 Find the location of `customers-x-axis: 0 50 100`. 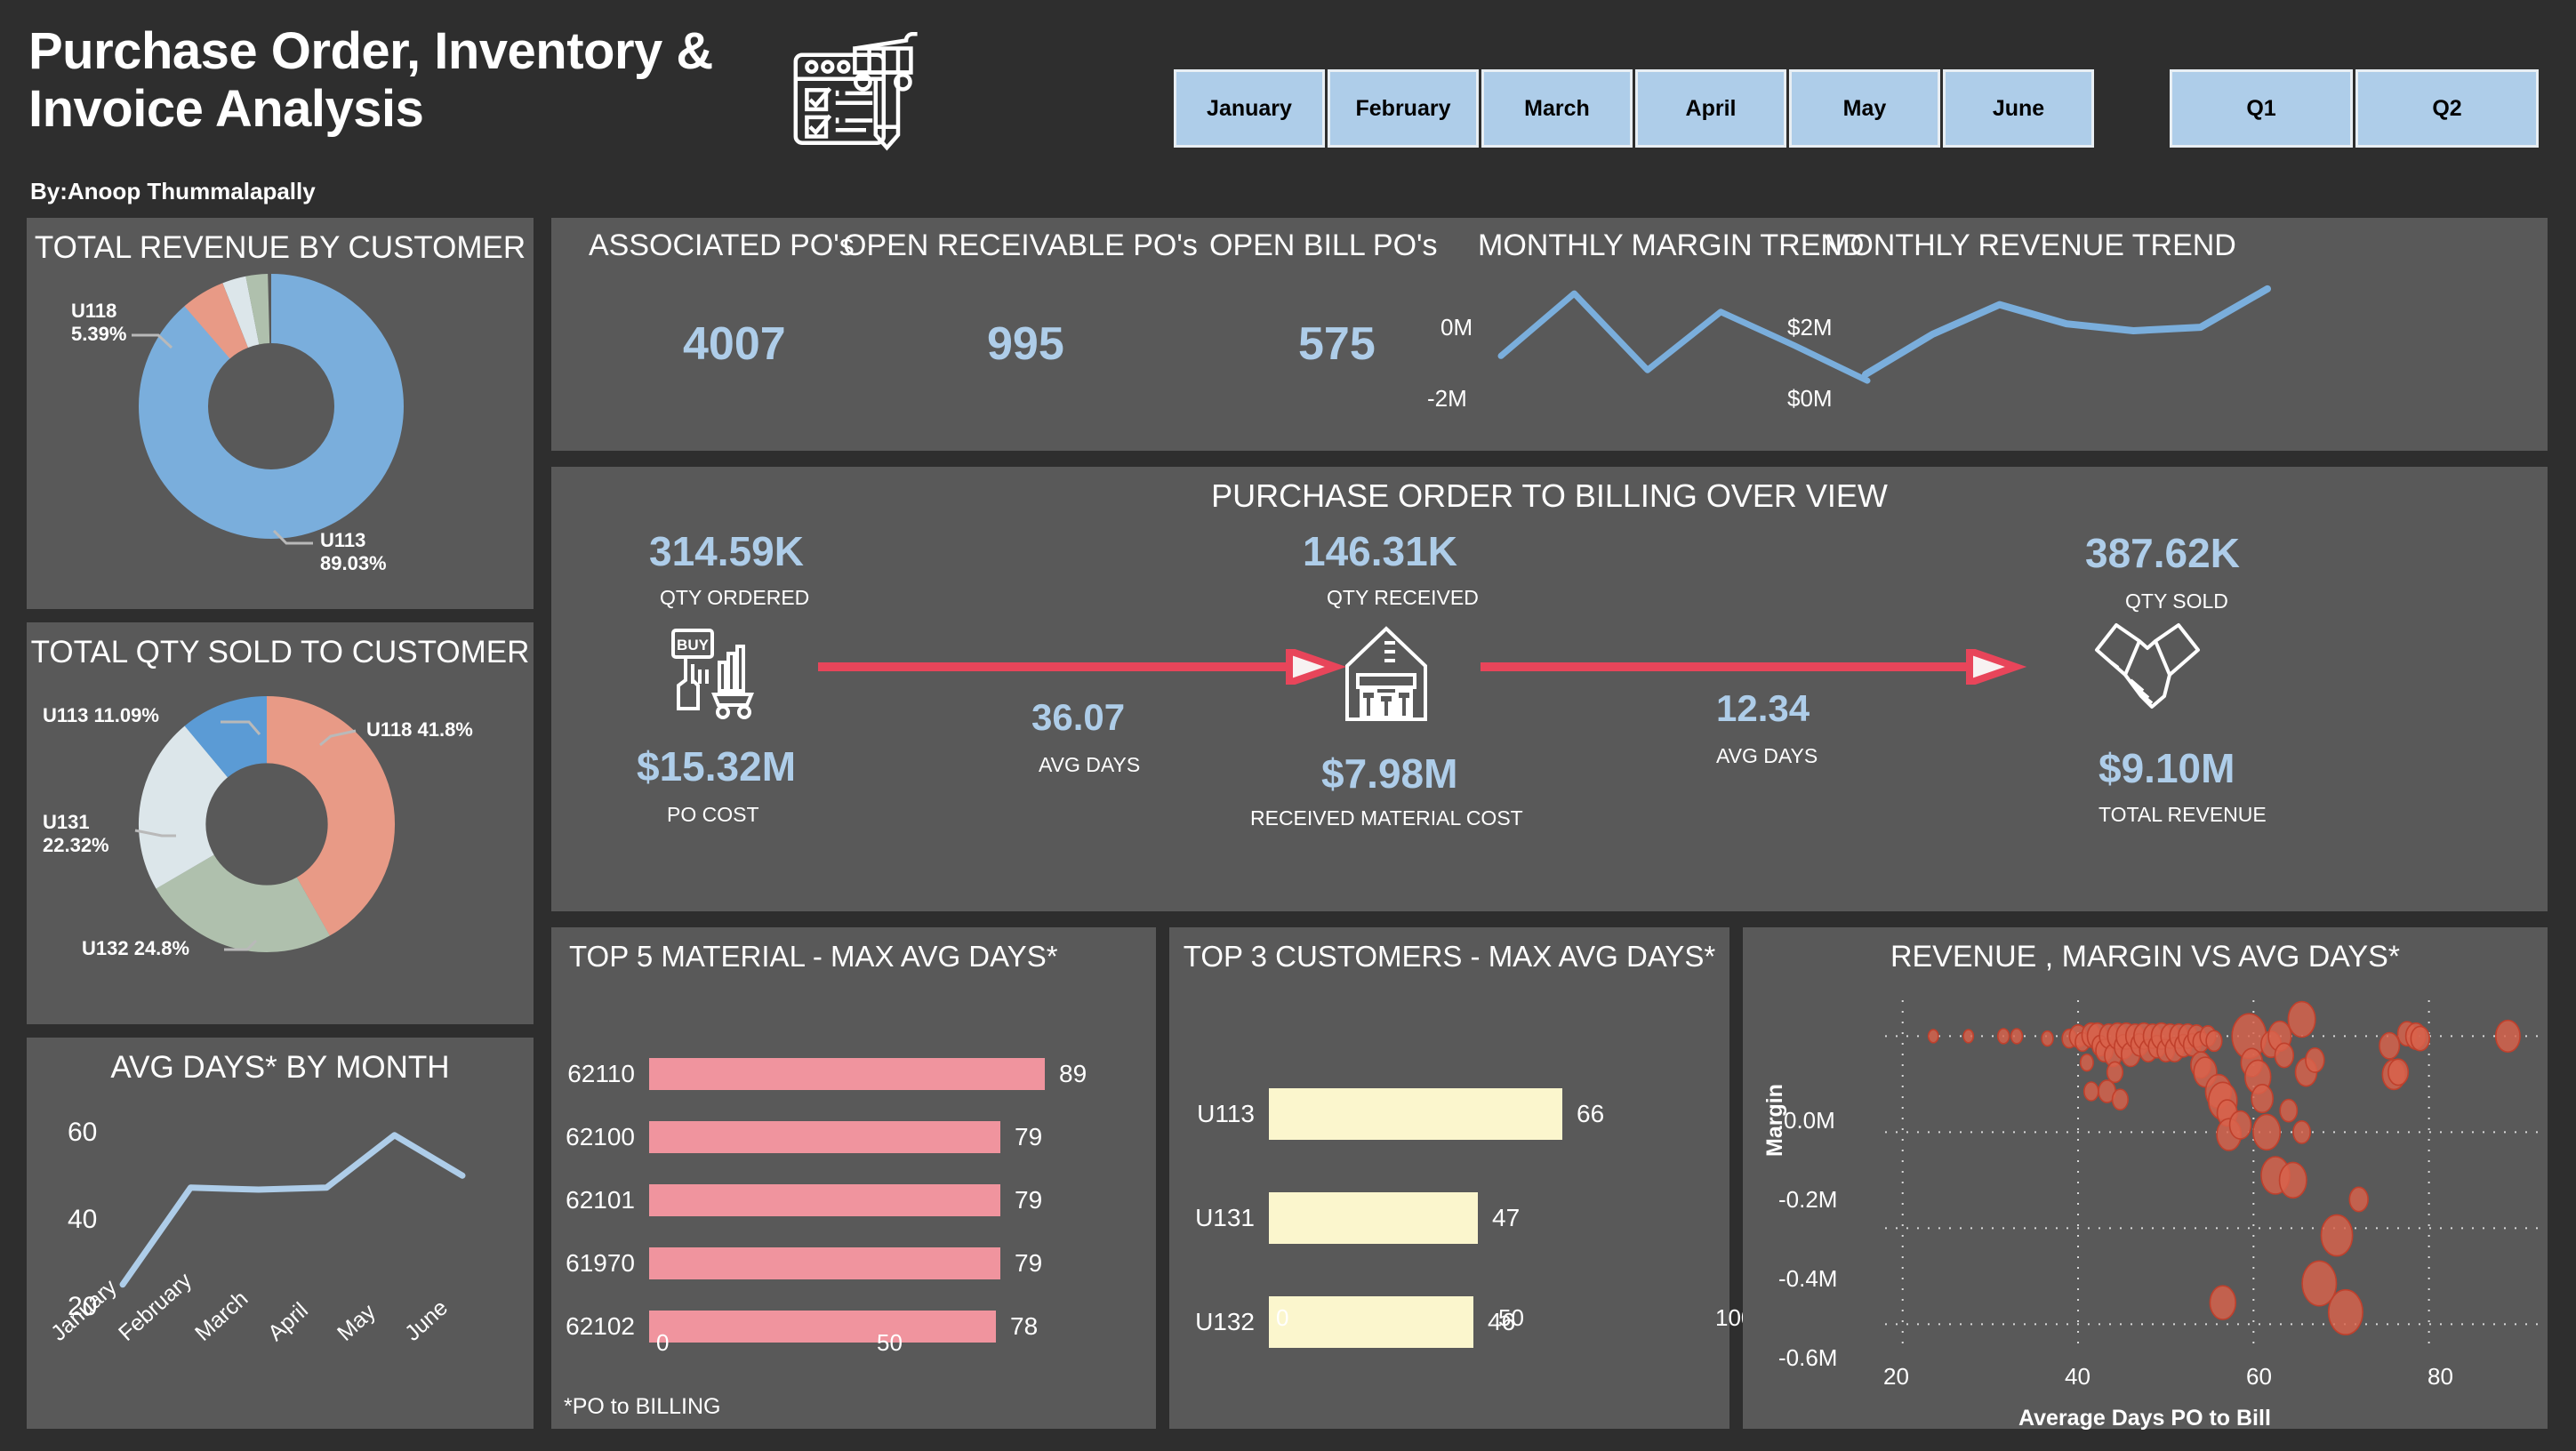

customers-x-axis: 0 50 100 is located at coordinates (1468, 1322).